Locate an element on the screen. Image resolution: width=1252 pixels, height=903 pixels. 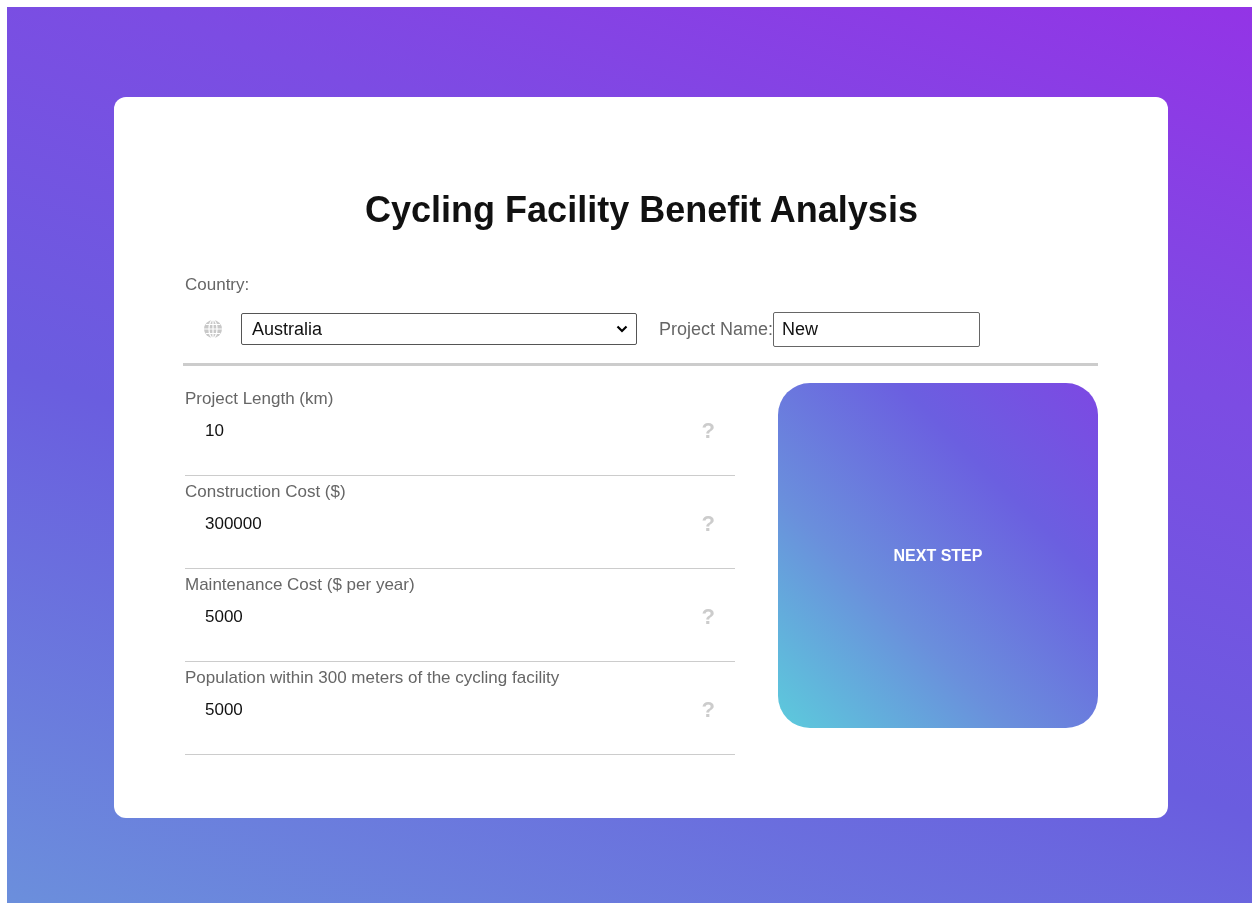
next-step-button: NEXT STEP is located at coordinates (938, 555).